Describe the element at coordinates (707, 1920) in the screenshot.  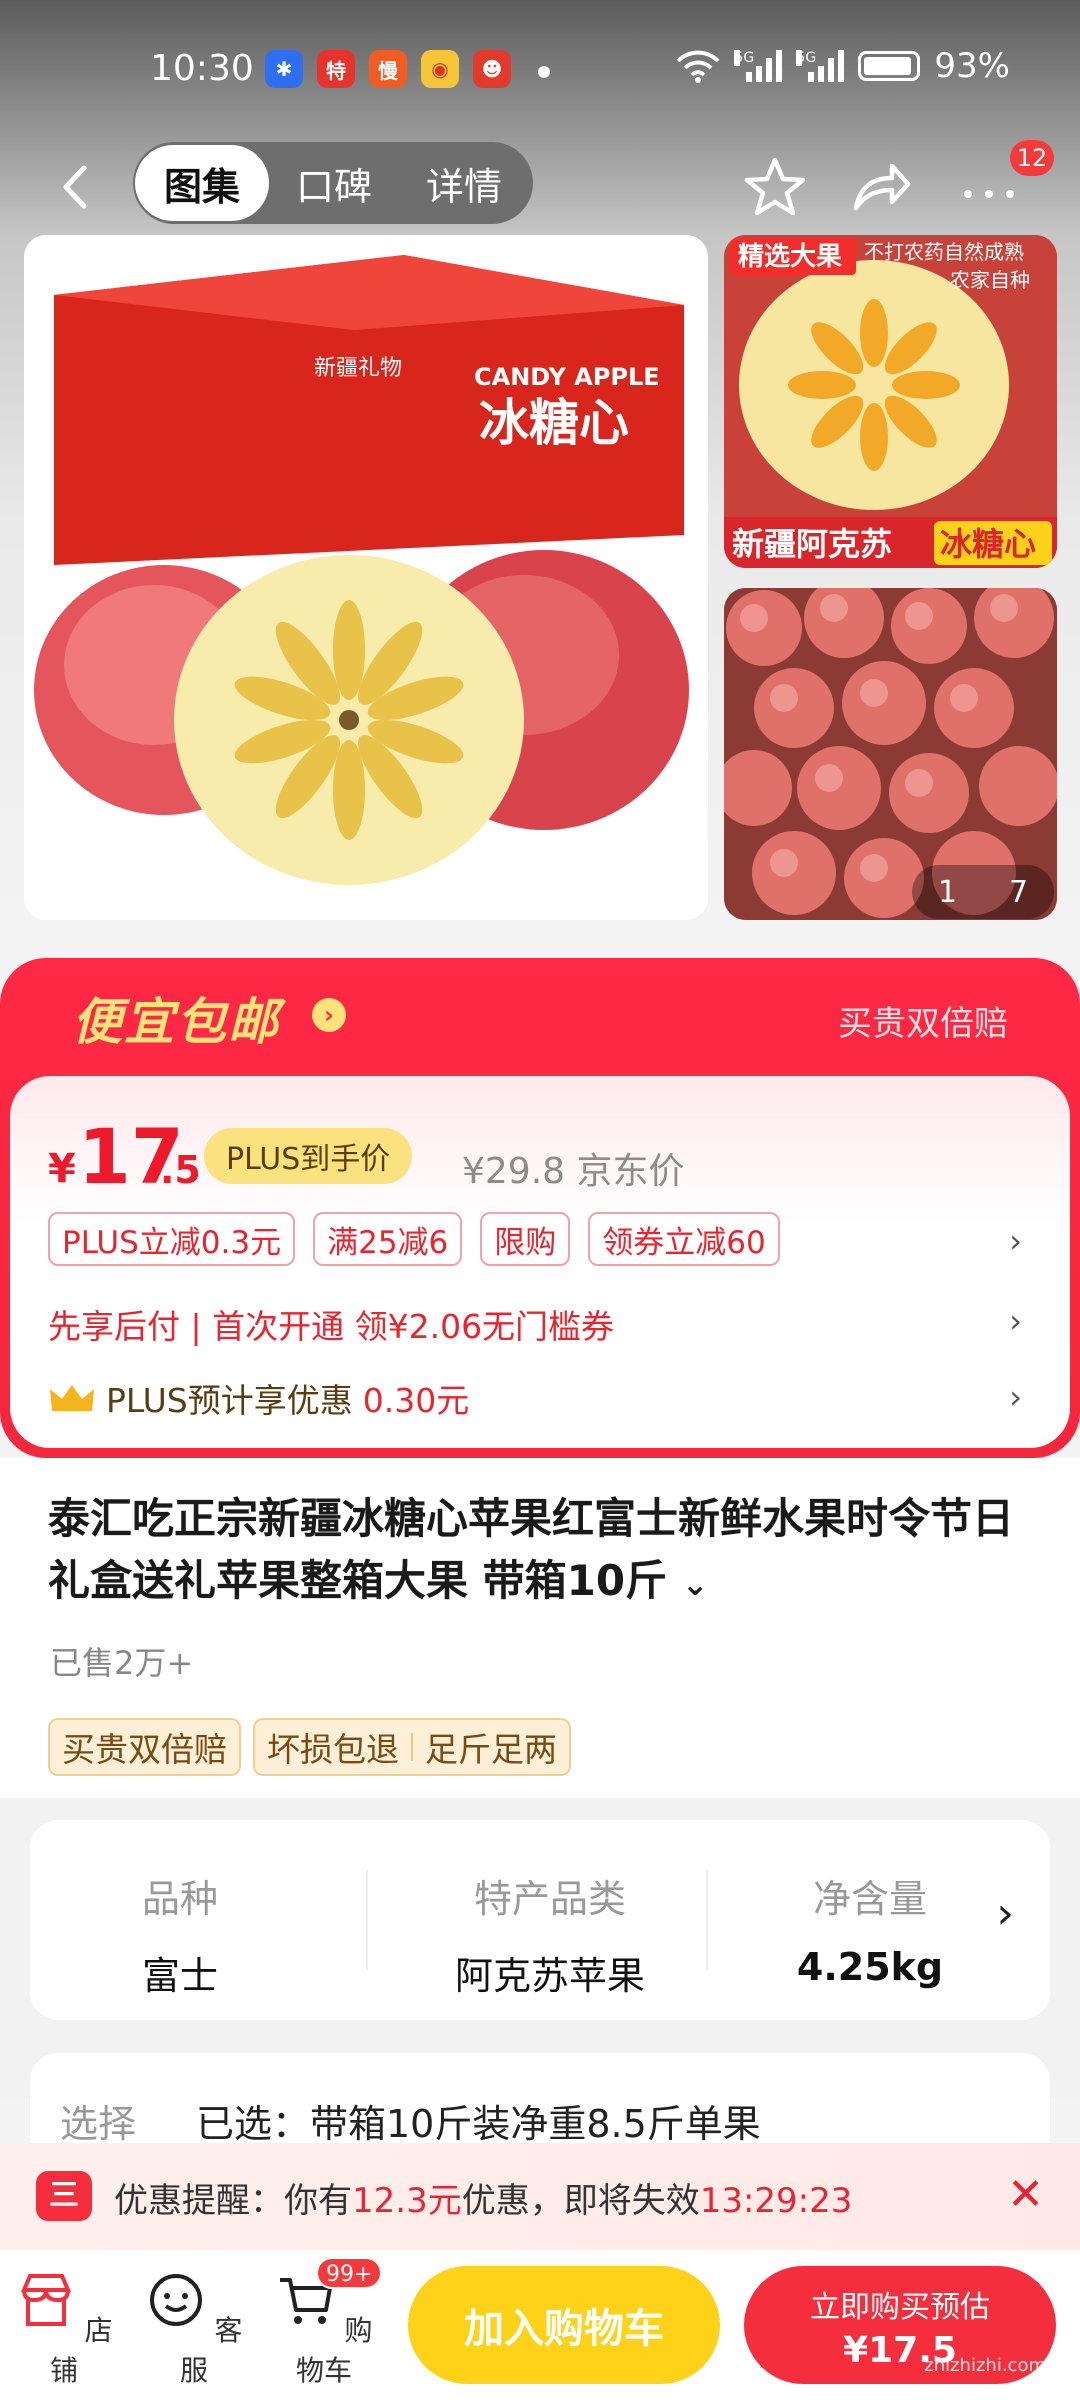
I see `spec-divider` at that location.